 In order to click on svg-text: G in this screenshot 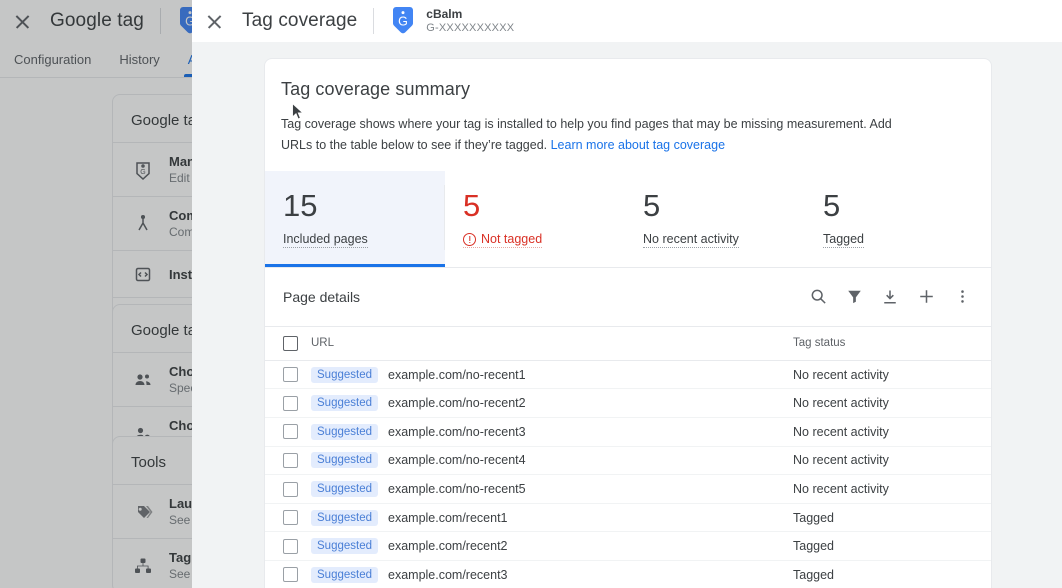, I will do `click(403, 22)`.